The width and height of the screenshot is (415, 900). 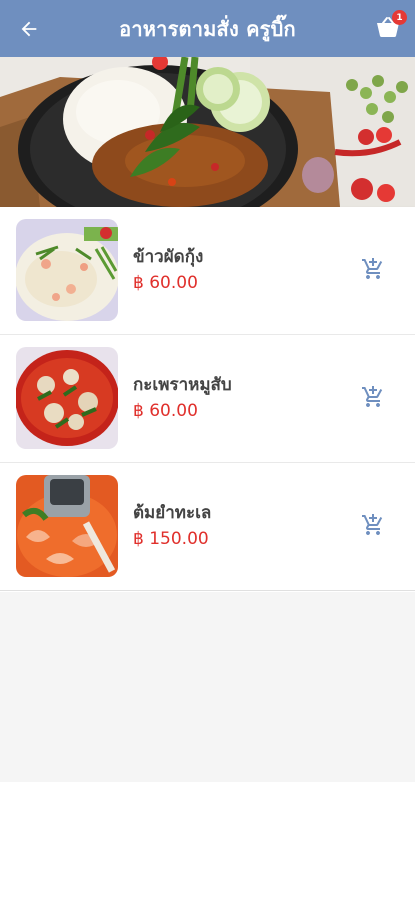 I want to click on item-name: ข้าวผัดกุ้ง, so click(x=168, y=257).